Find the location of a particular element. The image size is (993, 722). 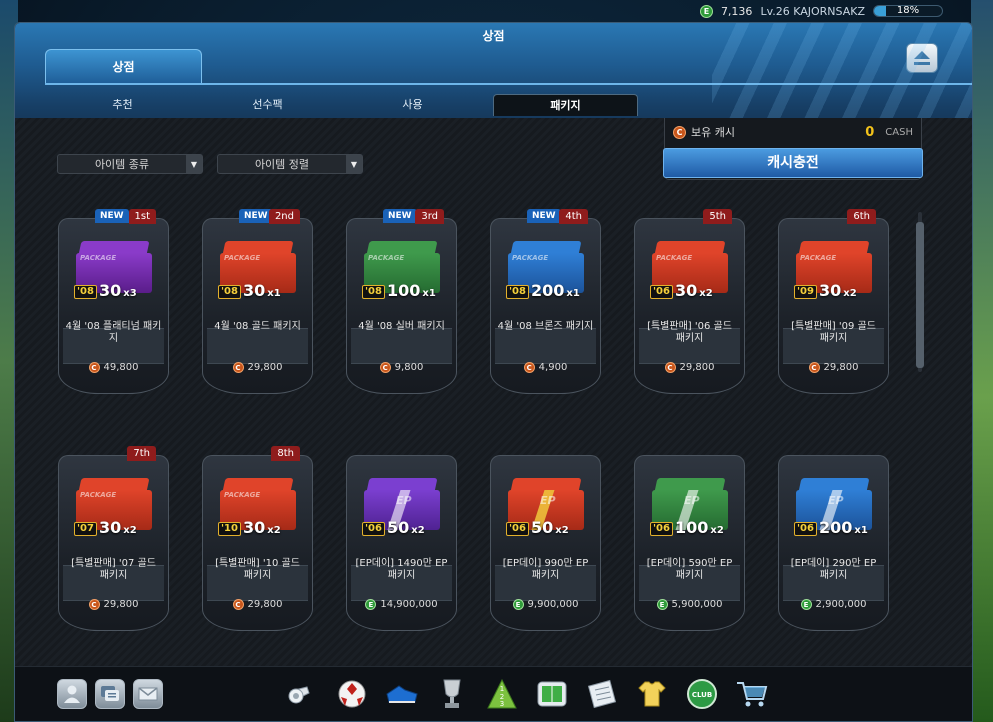

whistle-icon is located at coordinates (302, 694).